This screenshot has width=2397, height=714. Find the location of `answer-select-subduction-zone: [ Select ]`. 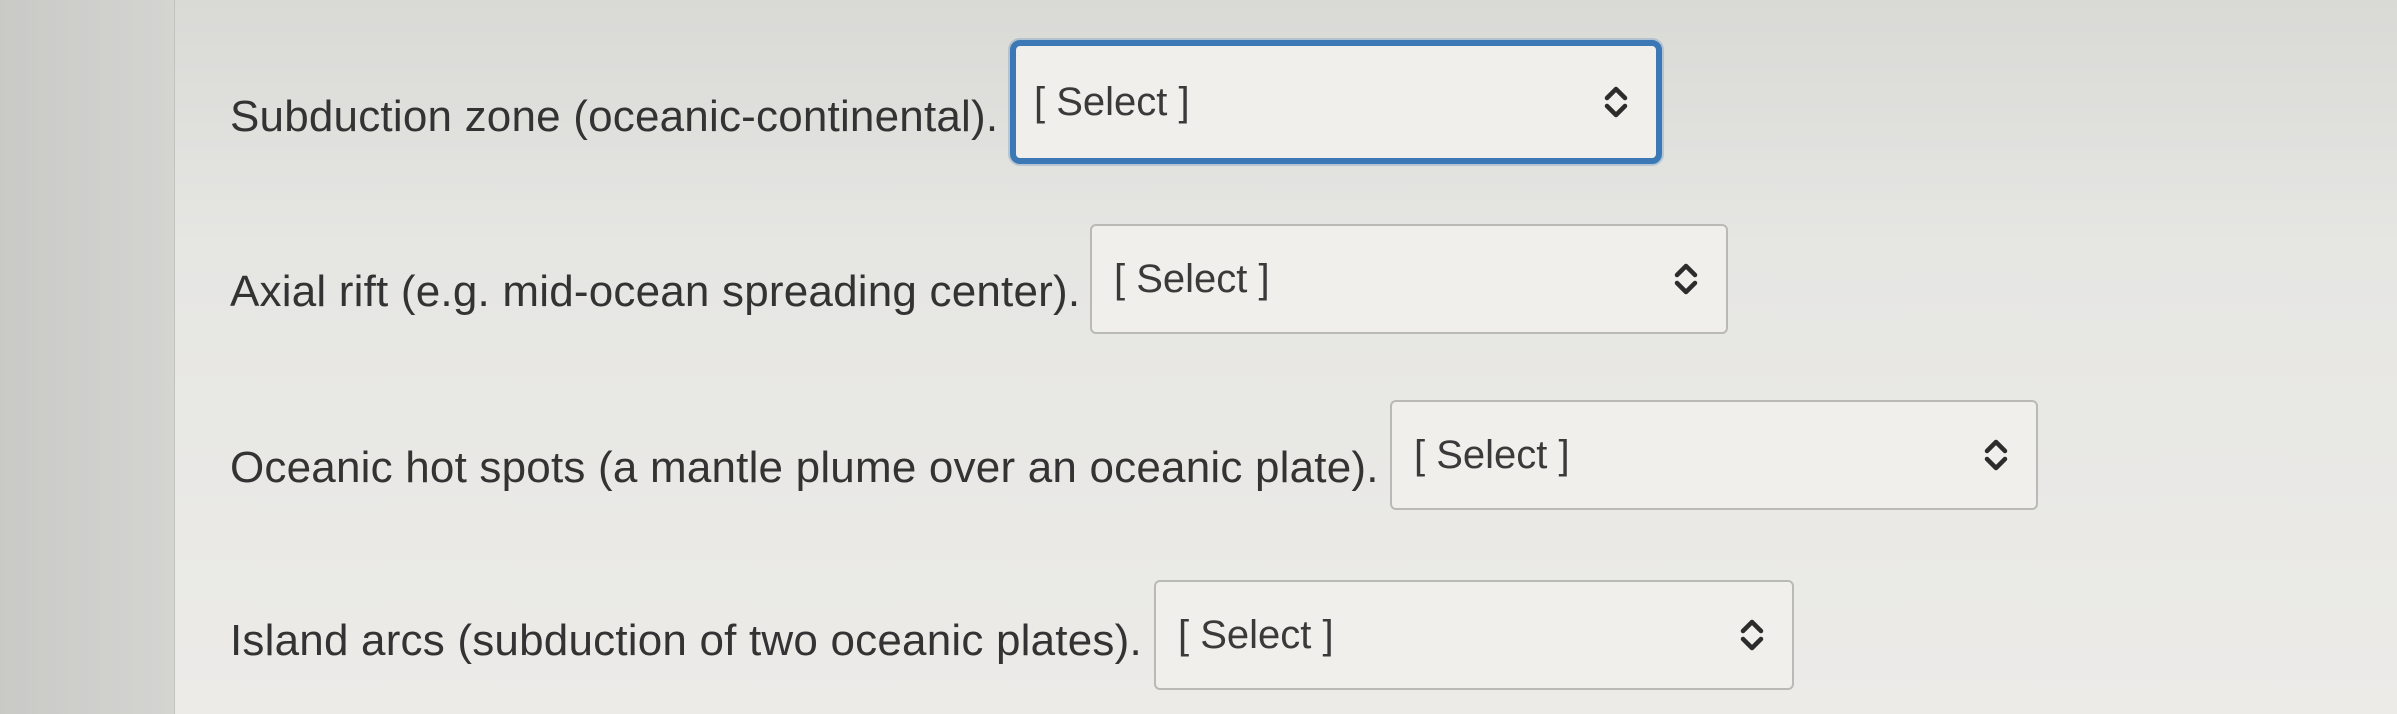

answer-select-subduction-zone: [ Select ] is located at coordinates (1336, 102).